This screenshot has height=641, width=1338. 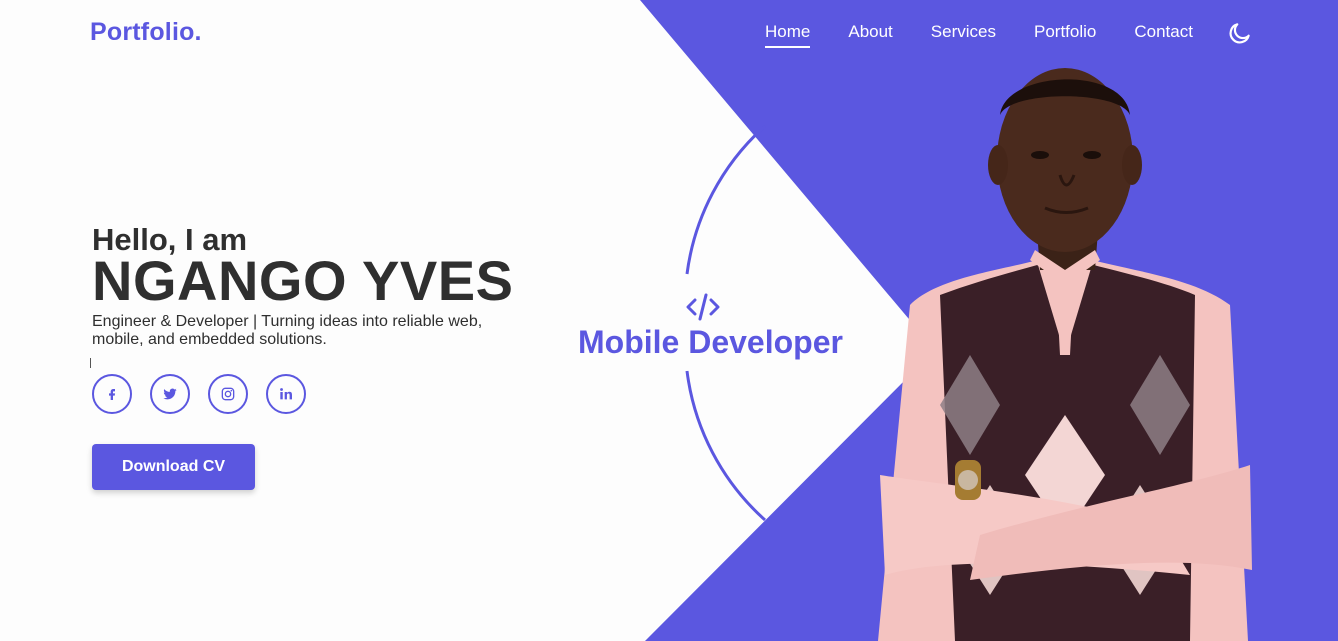 I want to click on linkedin-icon, so click(x=286, y=394).